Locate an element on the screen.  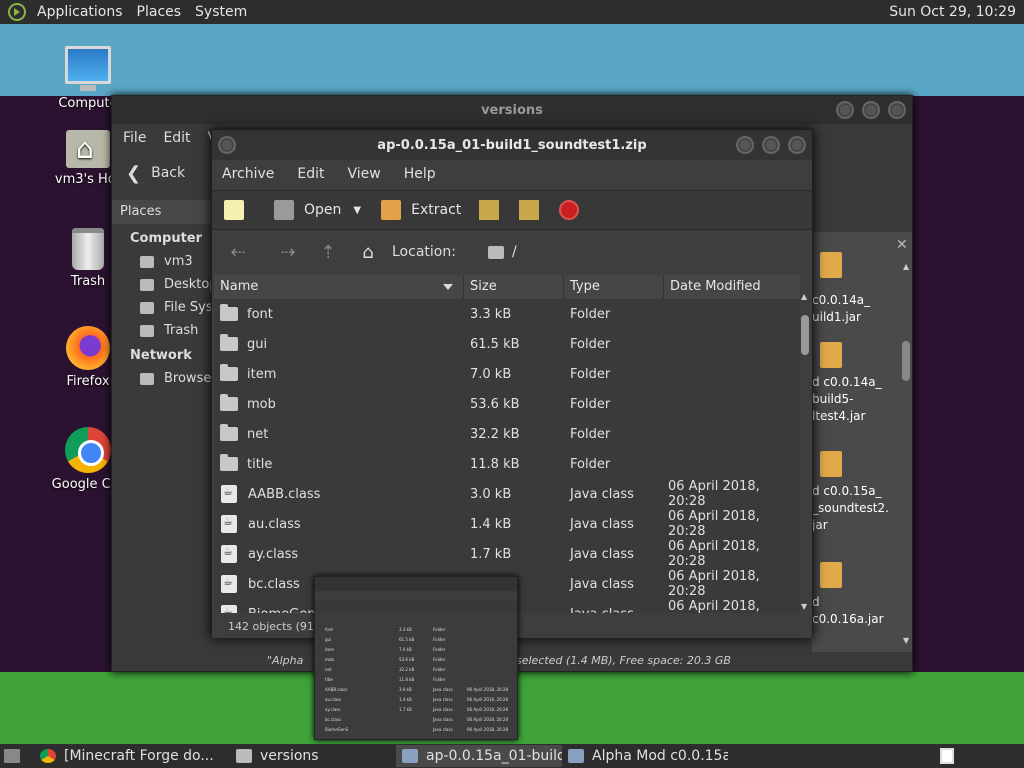
table-row: title 11.8 kB Folder is located at coordinates (507, 464).